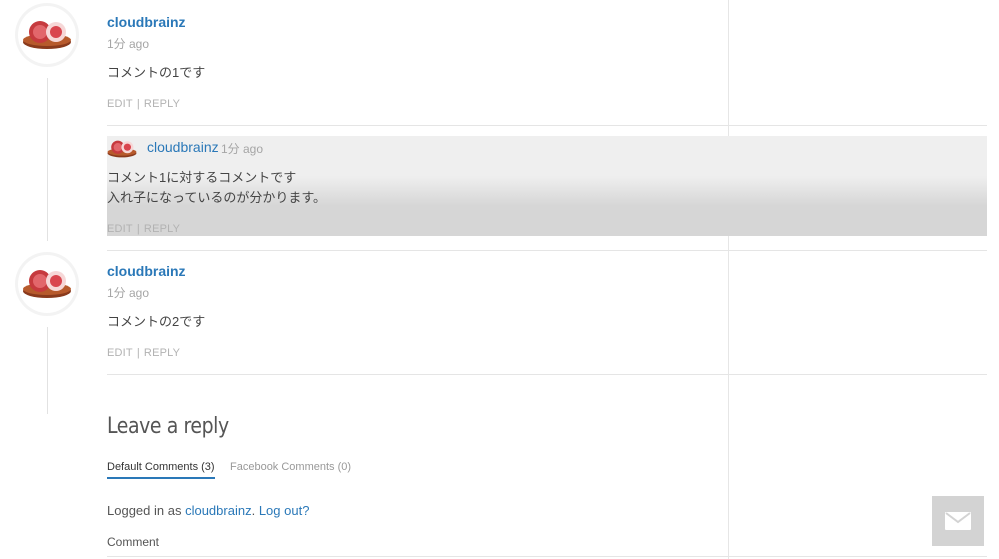  Describe the element at coordinates (202, 177) in the screenshot. I see `comment-text-line: コメント1に対するコメントです` at that location.